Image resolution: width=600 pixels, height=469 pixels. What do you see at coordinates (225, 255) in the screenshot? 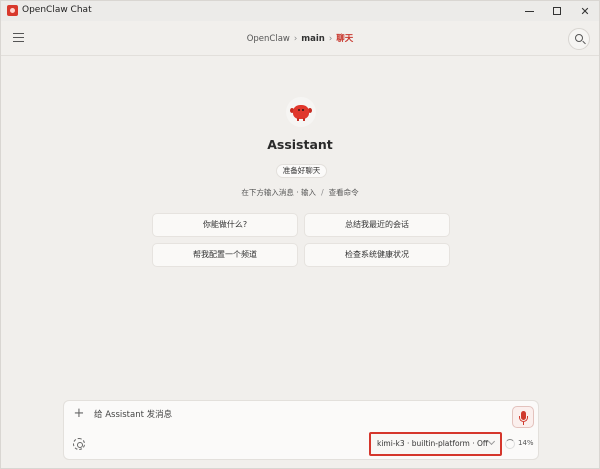
I see `suggestion-configure-channel: 帮我配置一个频道` at bounding box center [225, 255].